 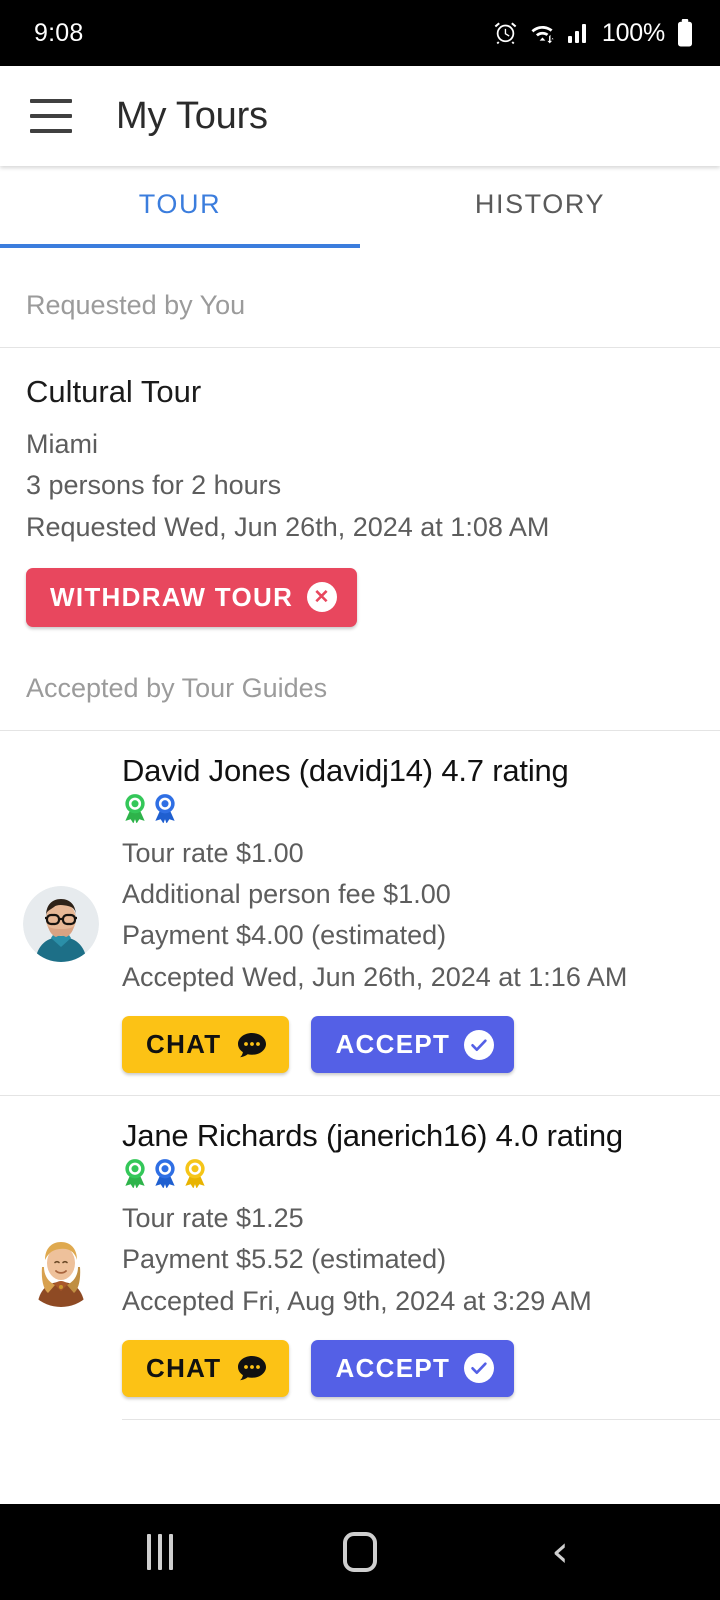 I want to click on status-time: 9:08, so click(x=59, y=32).